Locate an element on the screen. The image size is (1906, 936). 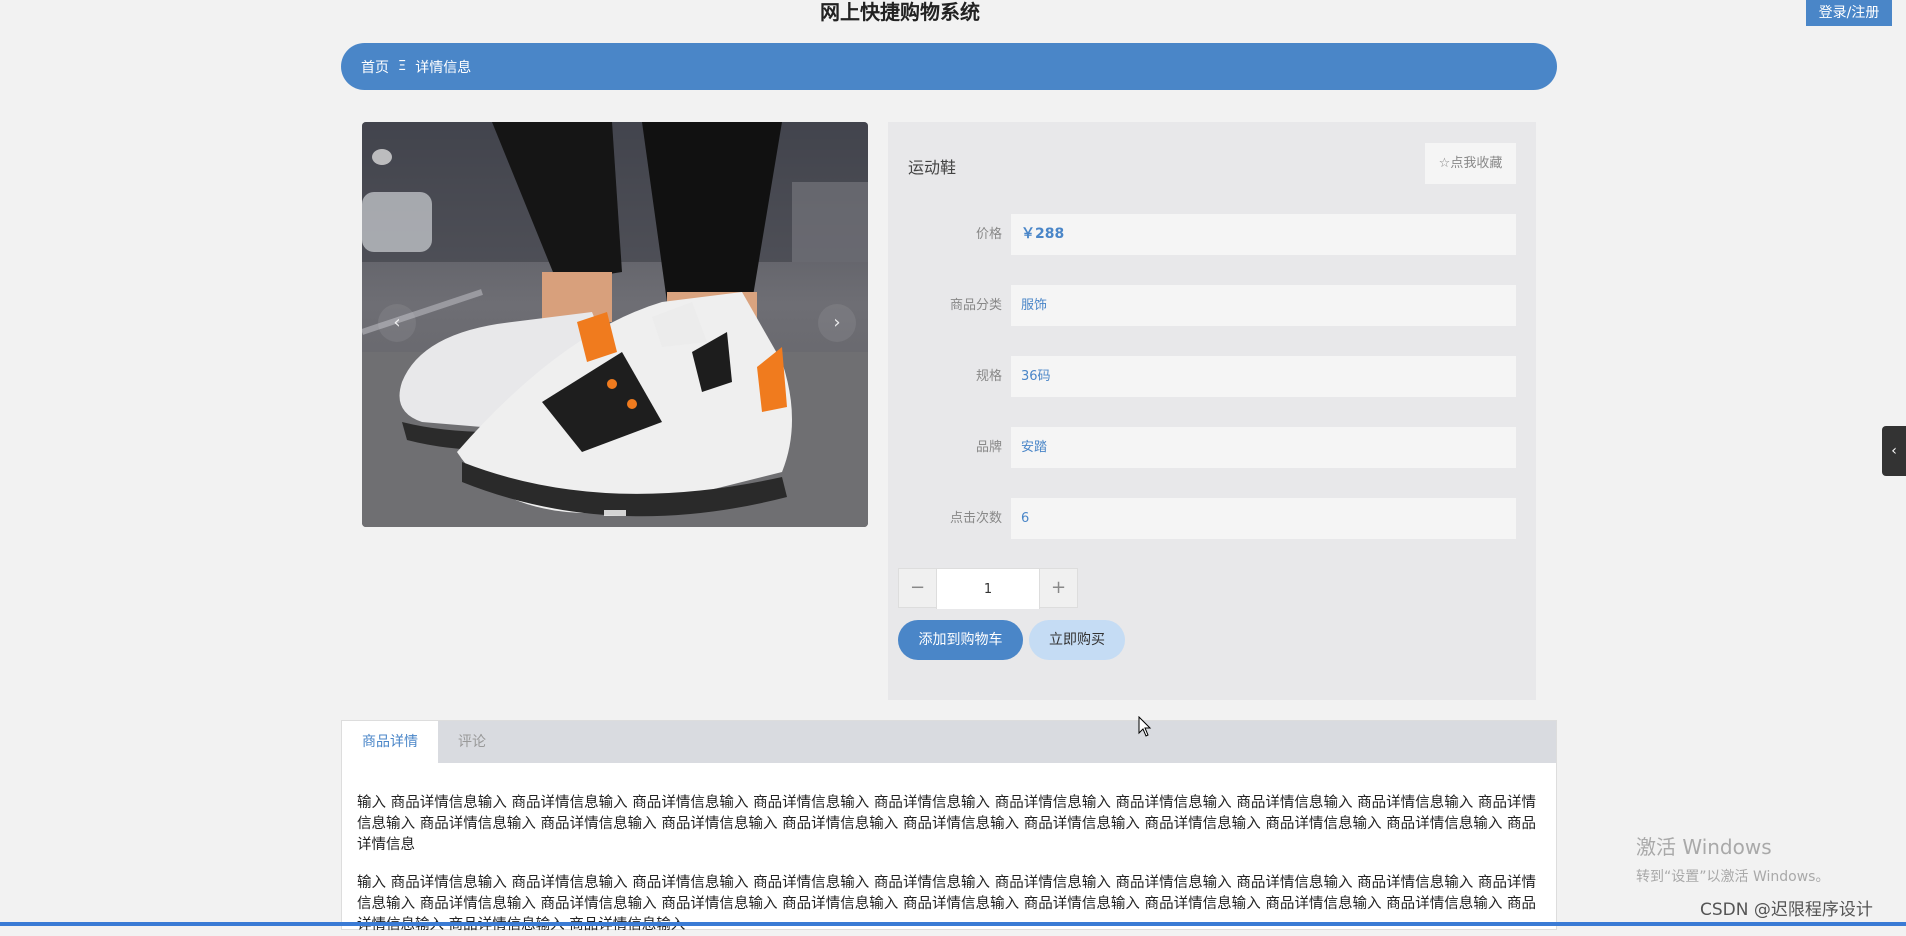
breadcrumb-separator: Ξ is located at coordinates (402, 66).